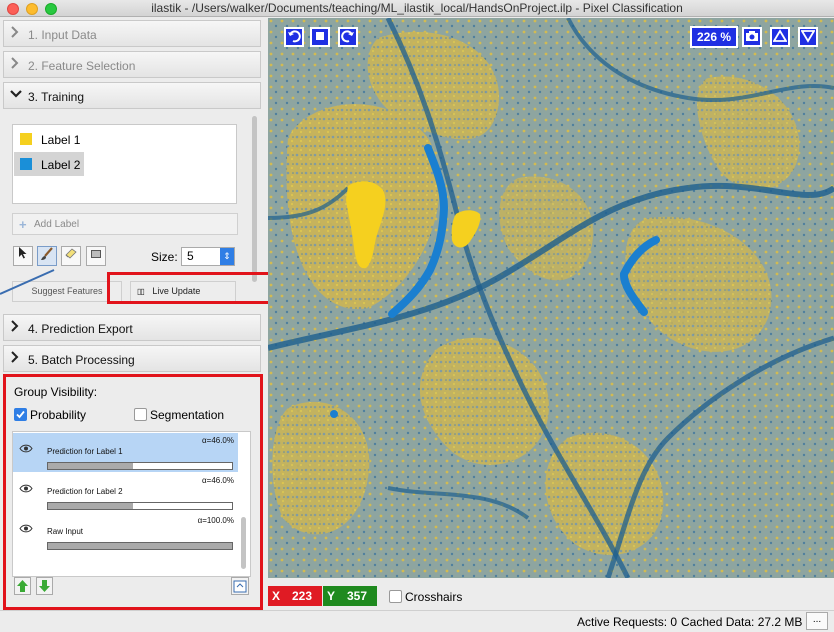 Image resolution: width=834 pixels, height=632 pixels. What do you see at coordinates (714, 37) in the screenshot?
I see `zoom-level: 226 %` at bounding box center [714, 37].